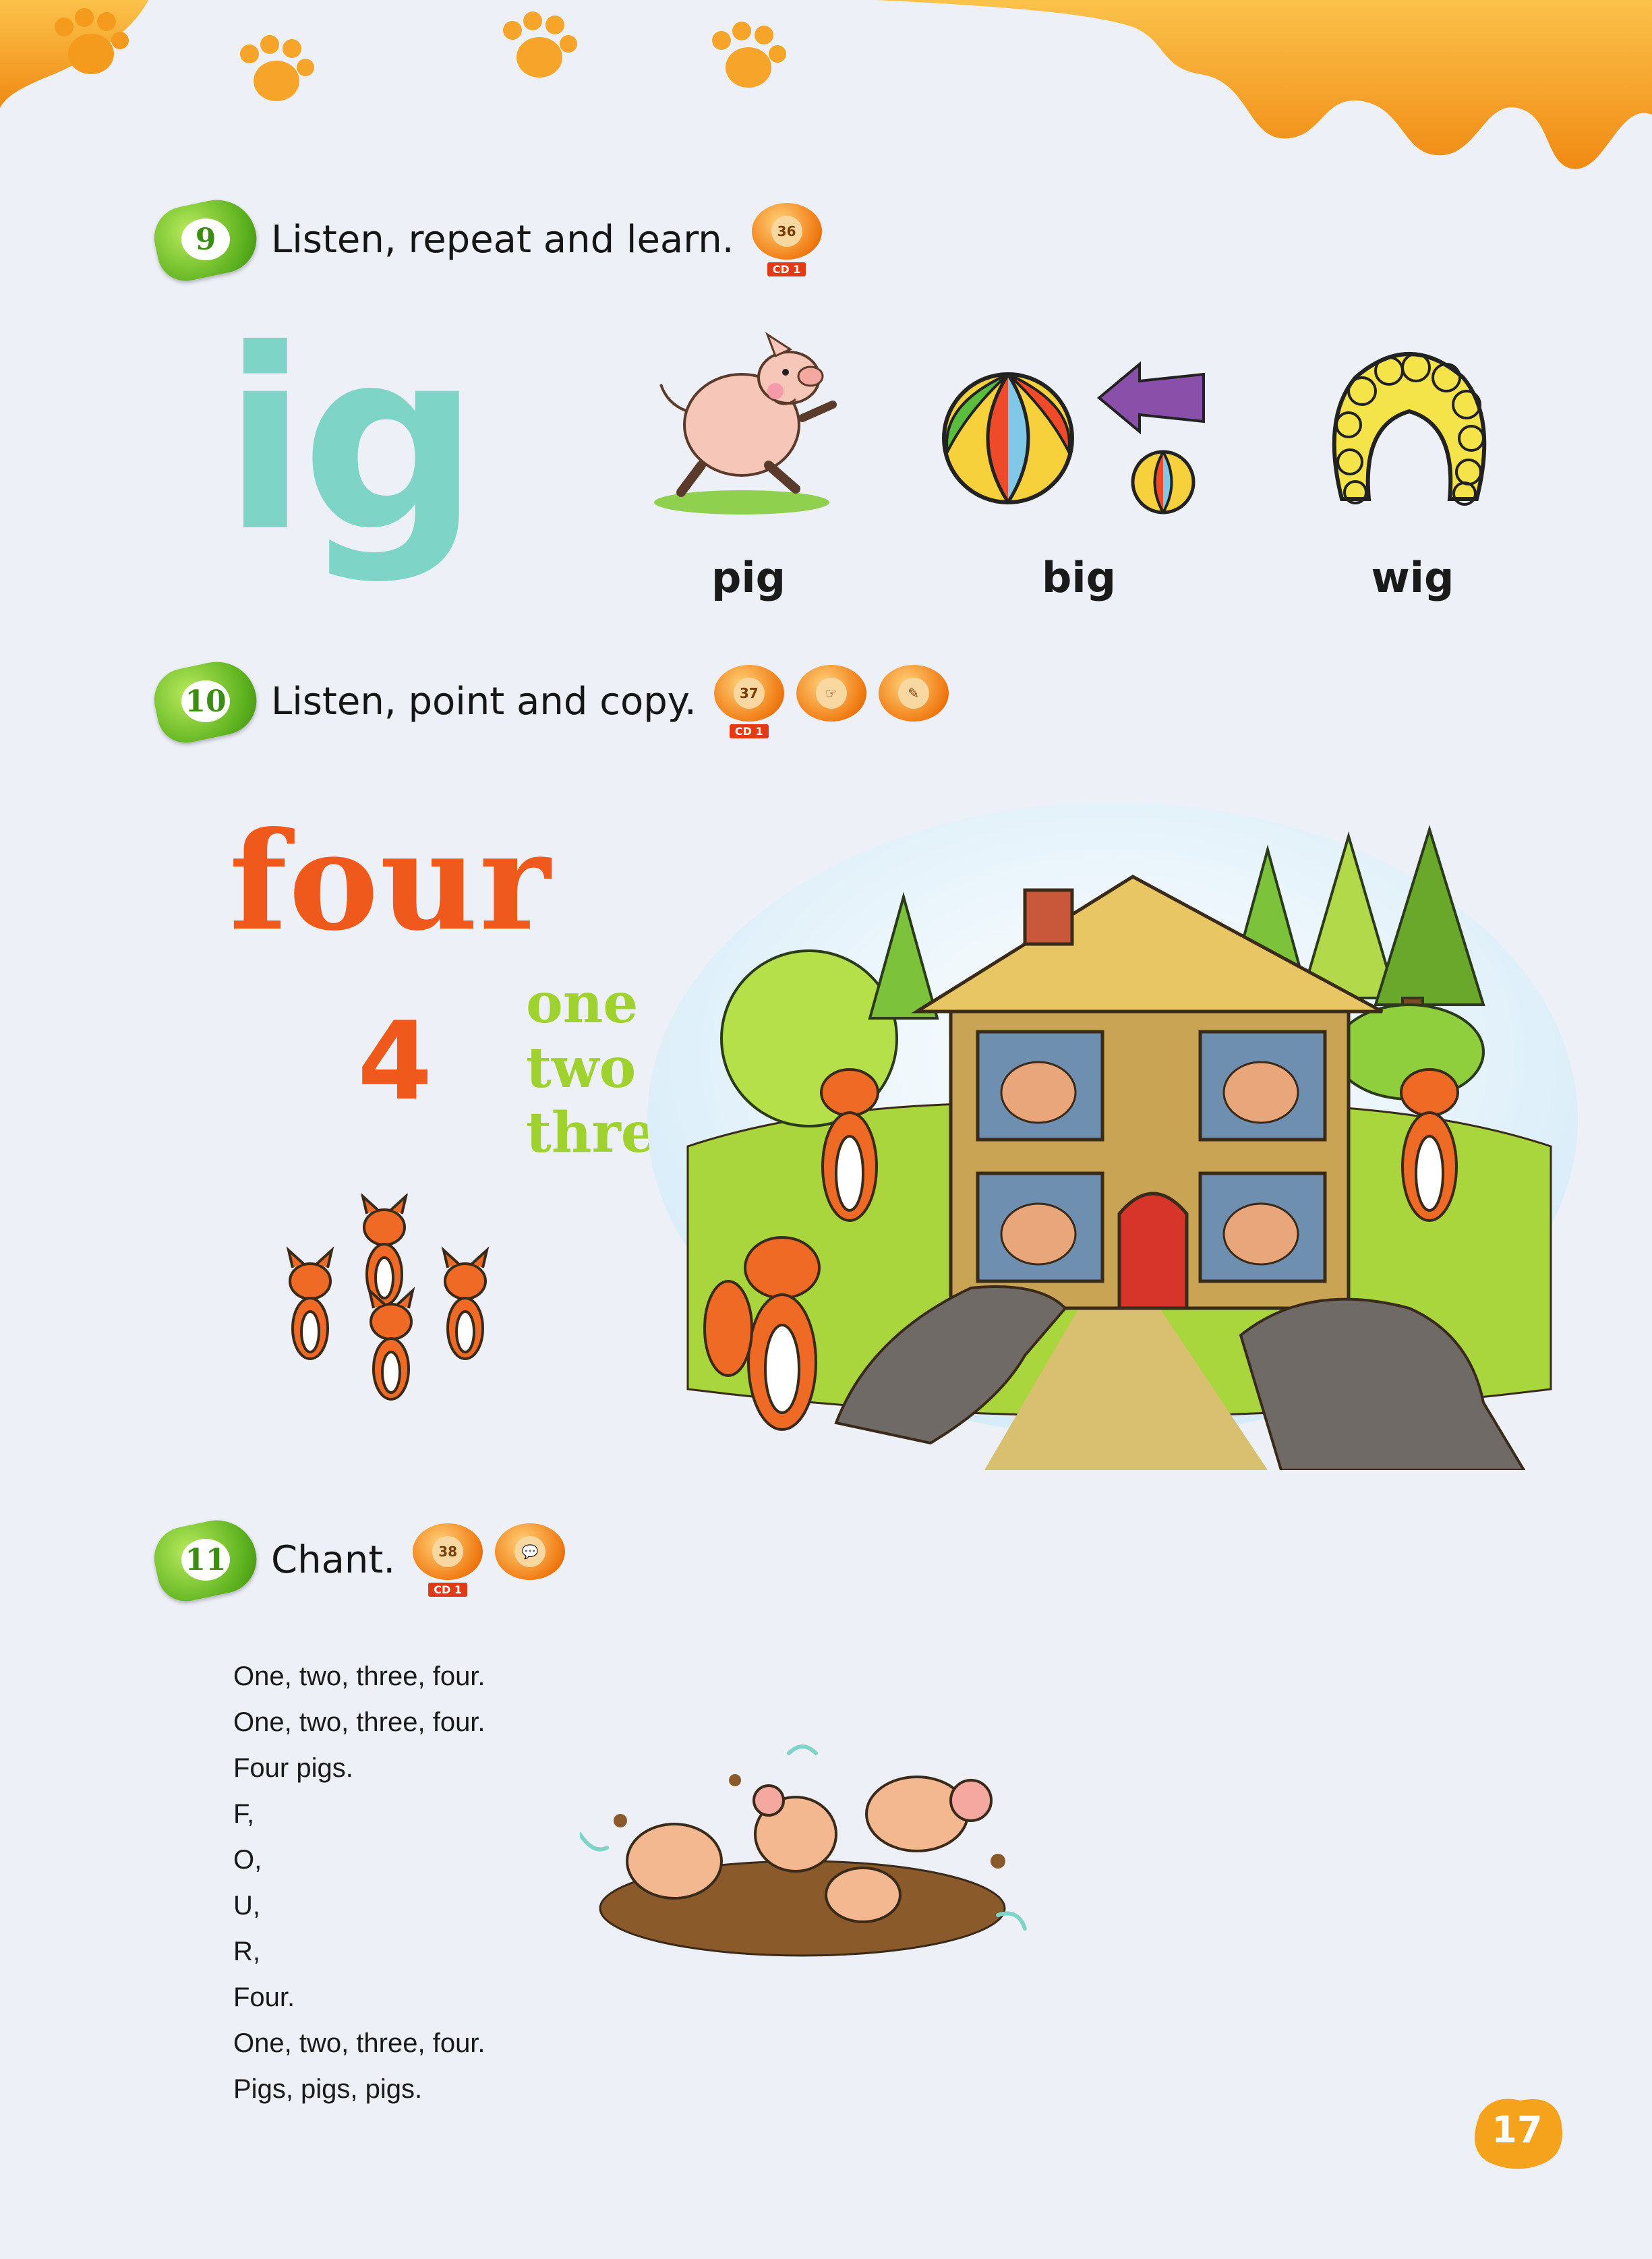  I want to click on chant-line: Pigs, pigs, pigs., so click(328, 2089).